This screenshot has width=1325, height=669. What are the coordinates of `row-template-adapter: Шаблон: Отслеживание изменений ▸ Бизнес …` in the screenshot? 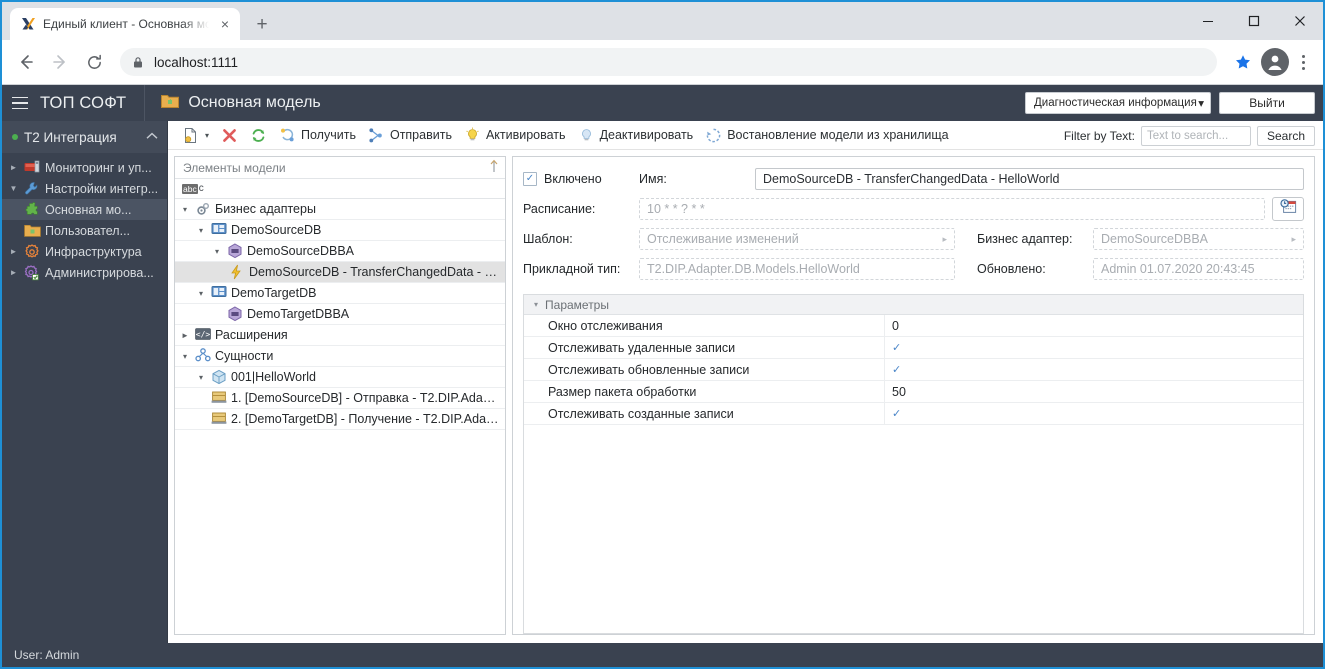 It's located at (913, 239).